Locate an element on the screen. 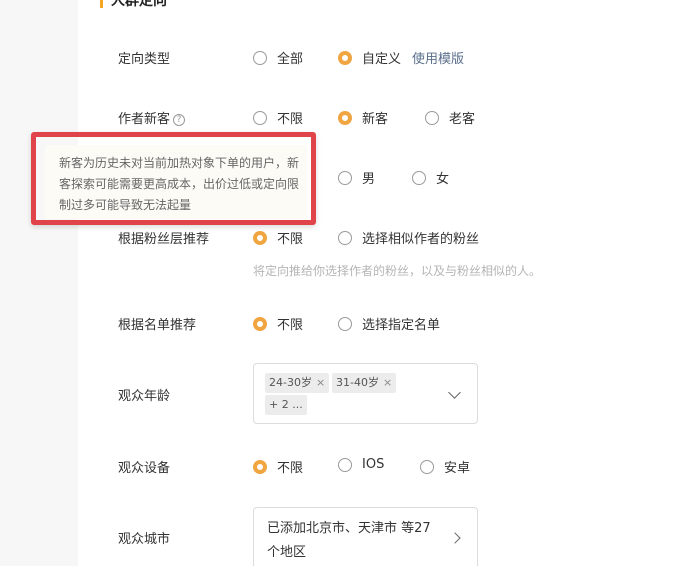 This screenshot has width=680, height=566. name-list-unlimited-radio: 不限 is located at coordinates (278, 323).